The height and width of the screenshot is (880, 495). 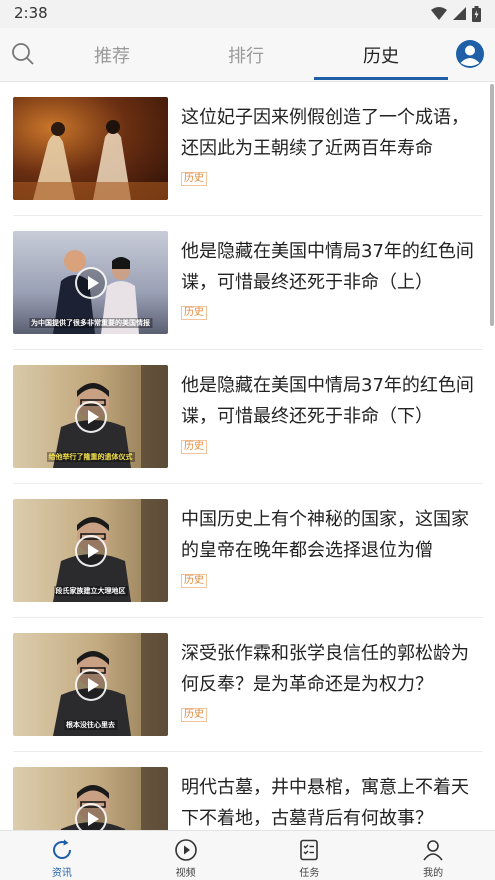 What do you see at coordinates (332, 535) in the screenshot?
I see `article-title: 中国历史上有个神秘的国家，这国家的皇帝在晚年都会选择退位为僧` at bounding box center [332, 535].